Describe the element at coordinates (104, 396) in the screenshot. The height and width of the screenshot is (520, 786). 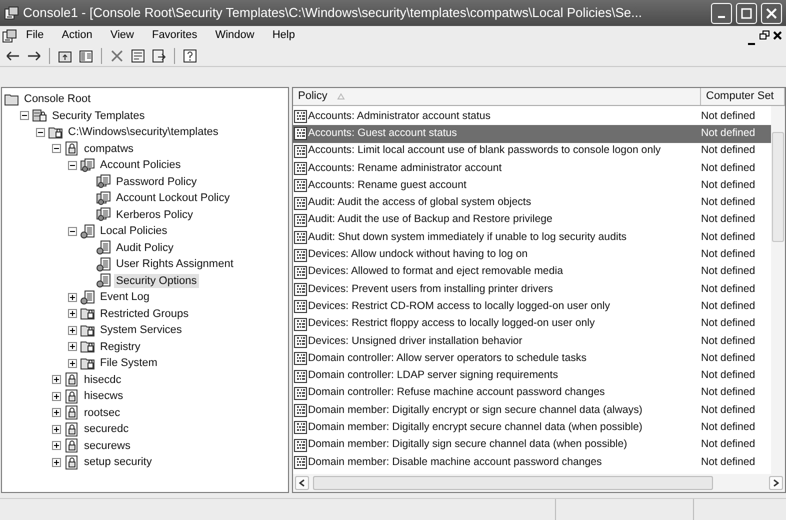
I see `tree-item: hisecws` at that location.